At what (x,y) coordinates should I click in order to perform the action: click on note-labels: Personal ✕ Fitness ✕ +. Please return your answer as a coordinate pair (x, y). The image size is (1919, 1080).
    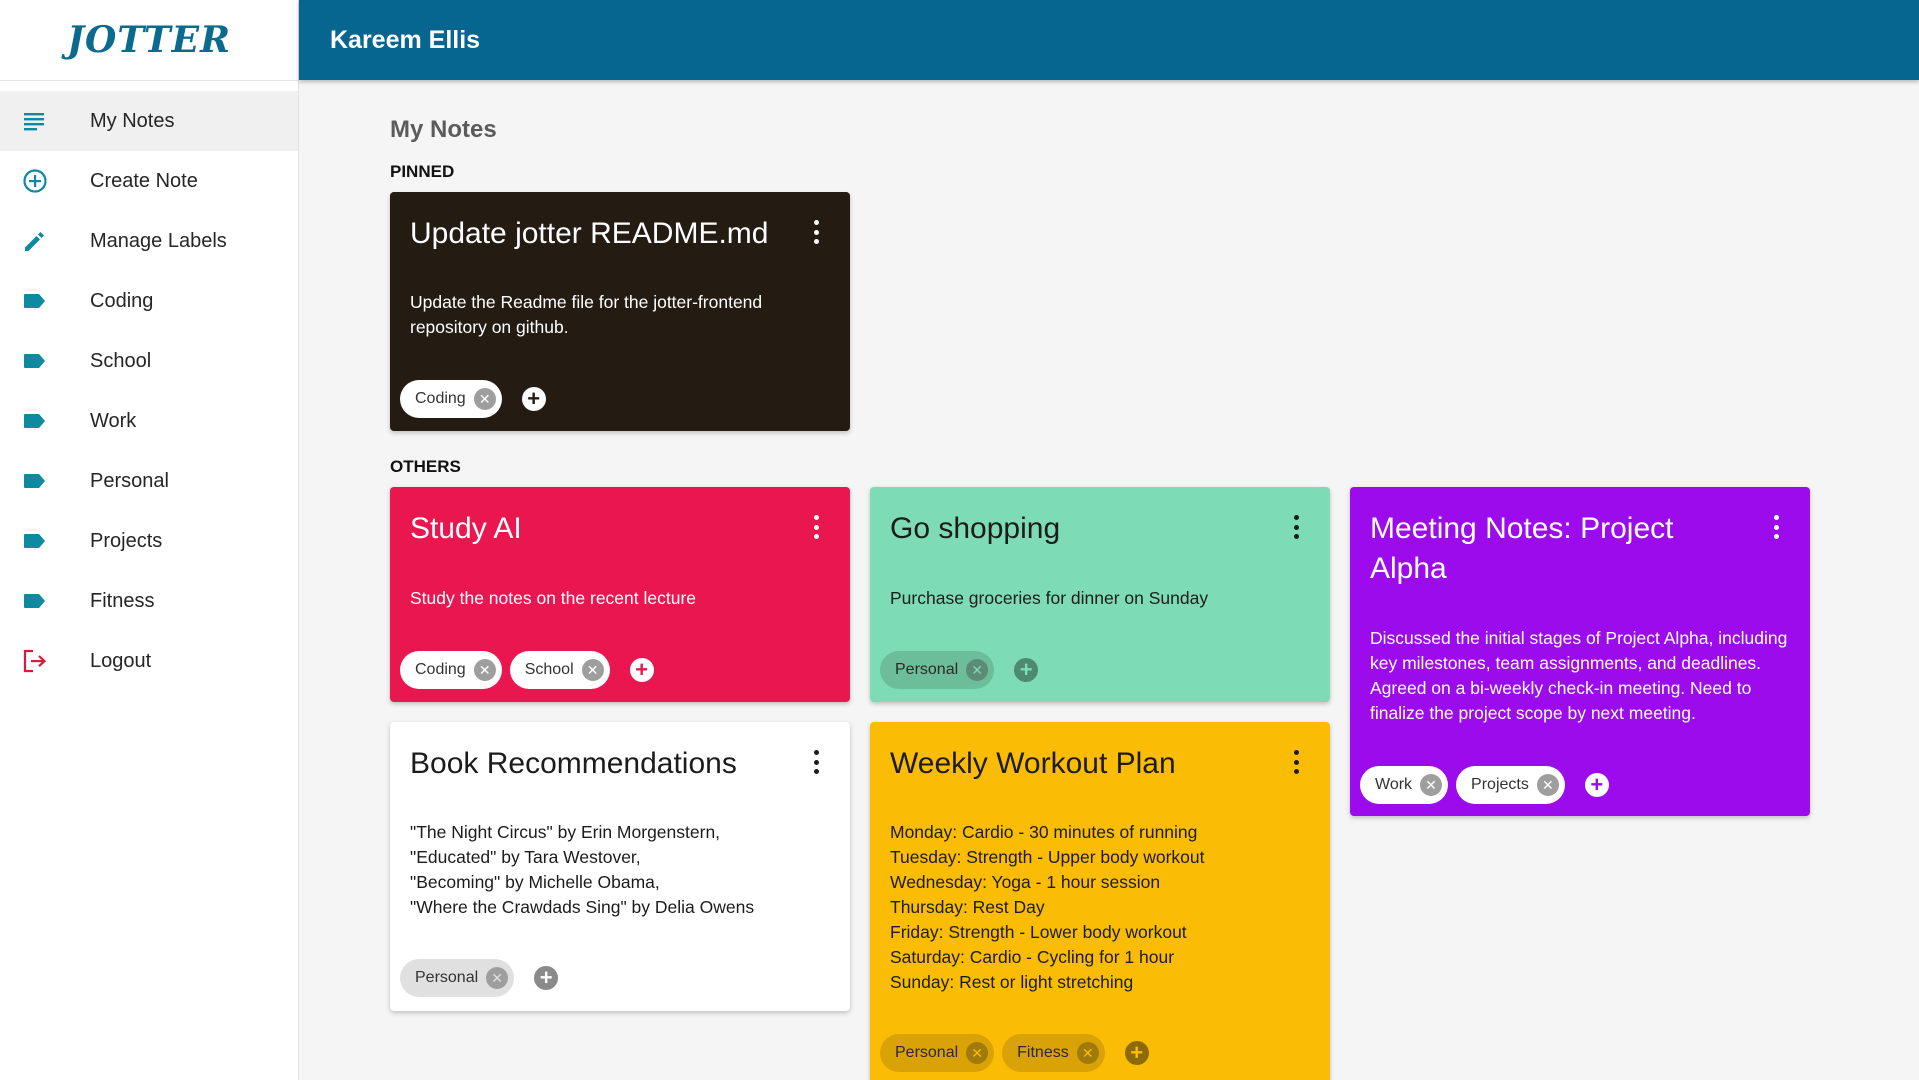
    Looking at the image, I should click on (1014, 1053).